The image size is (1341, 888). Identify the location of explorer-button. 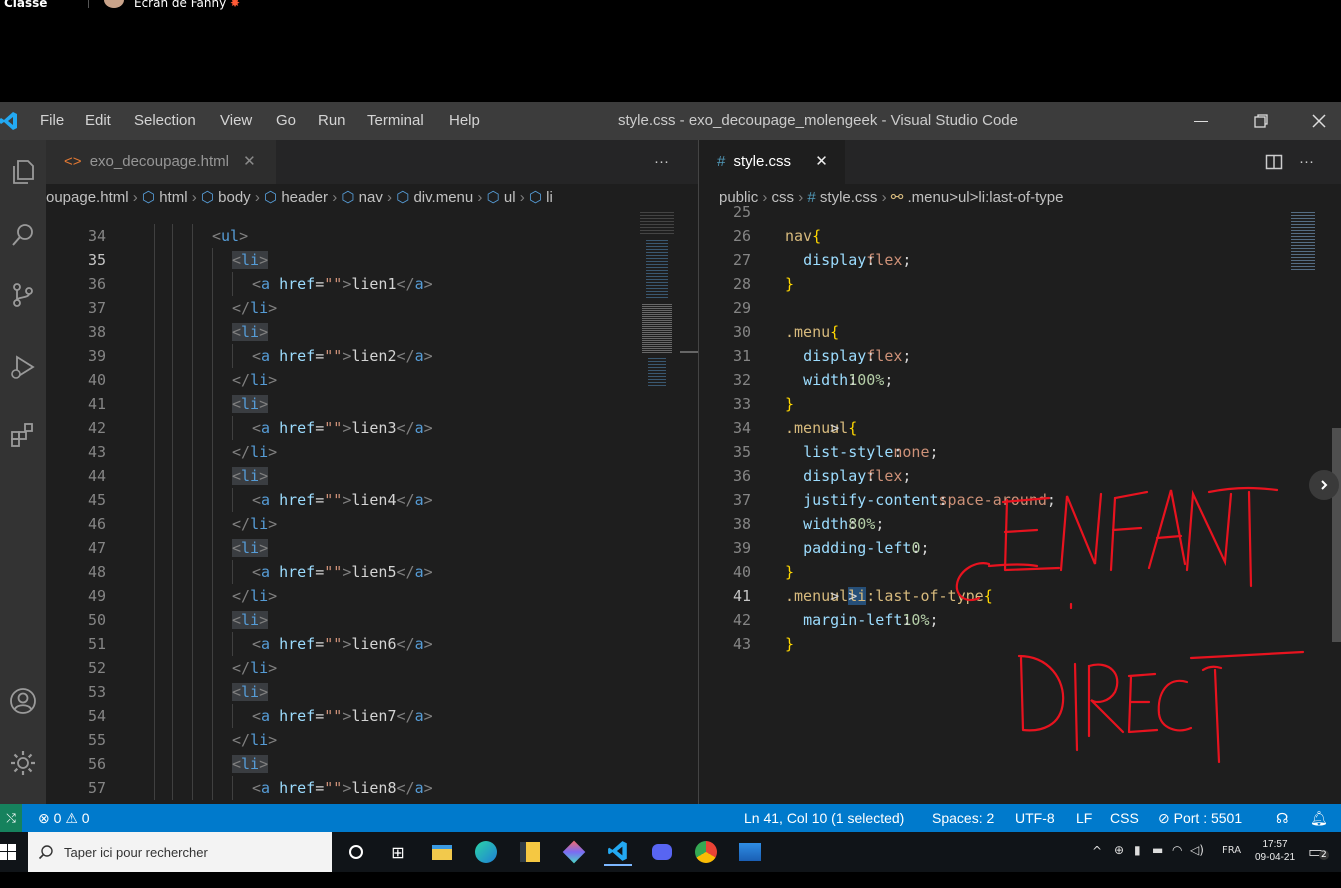
(23, 171).